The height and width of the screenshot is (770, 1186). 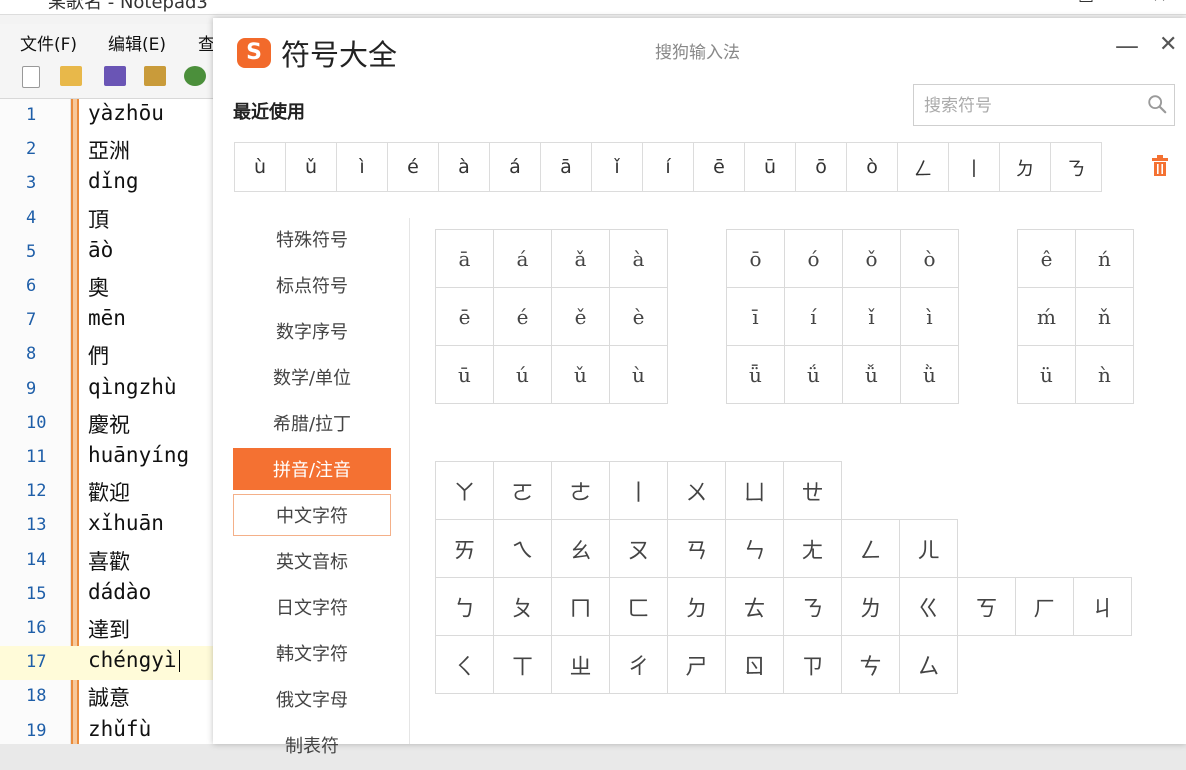 What do you see at coordinates (523, 259) in the screenshot?
I see `symbol-cell: á` at bounding box center [523, 259].